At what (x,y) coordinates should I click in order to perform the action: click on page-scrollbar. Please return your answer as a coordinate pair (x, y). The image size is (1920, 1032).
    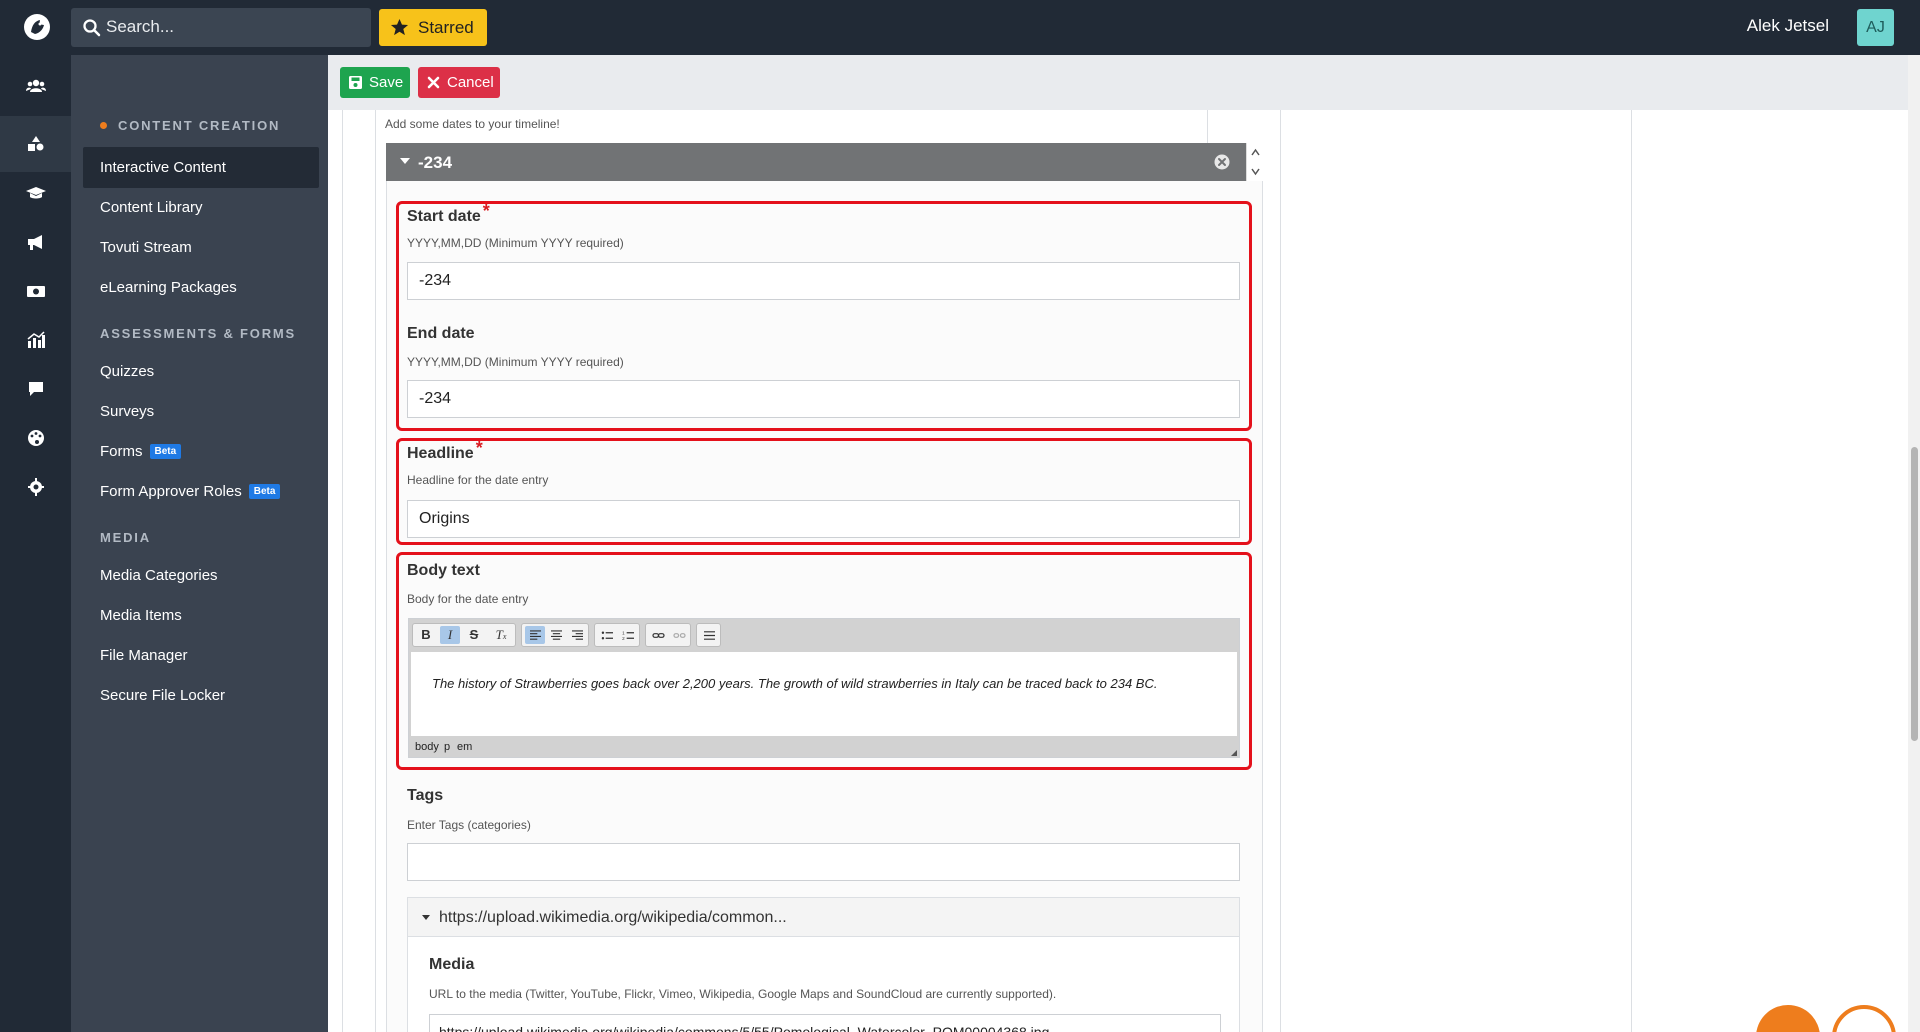
    Looking at the image, I should click on (1914, 543).